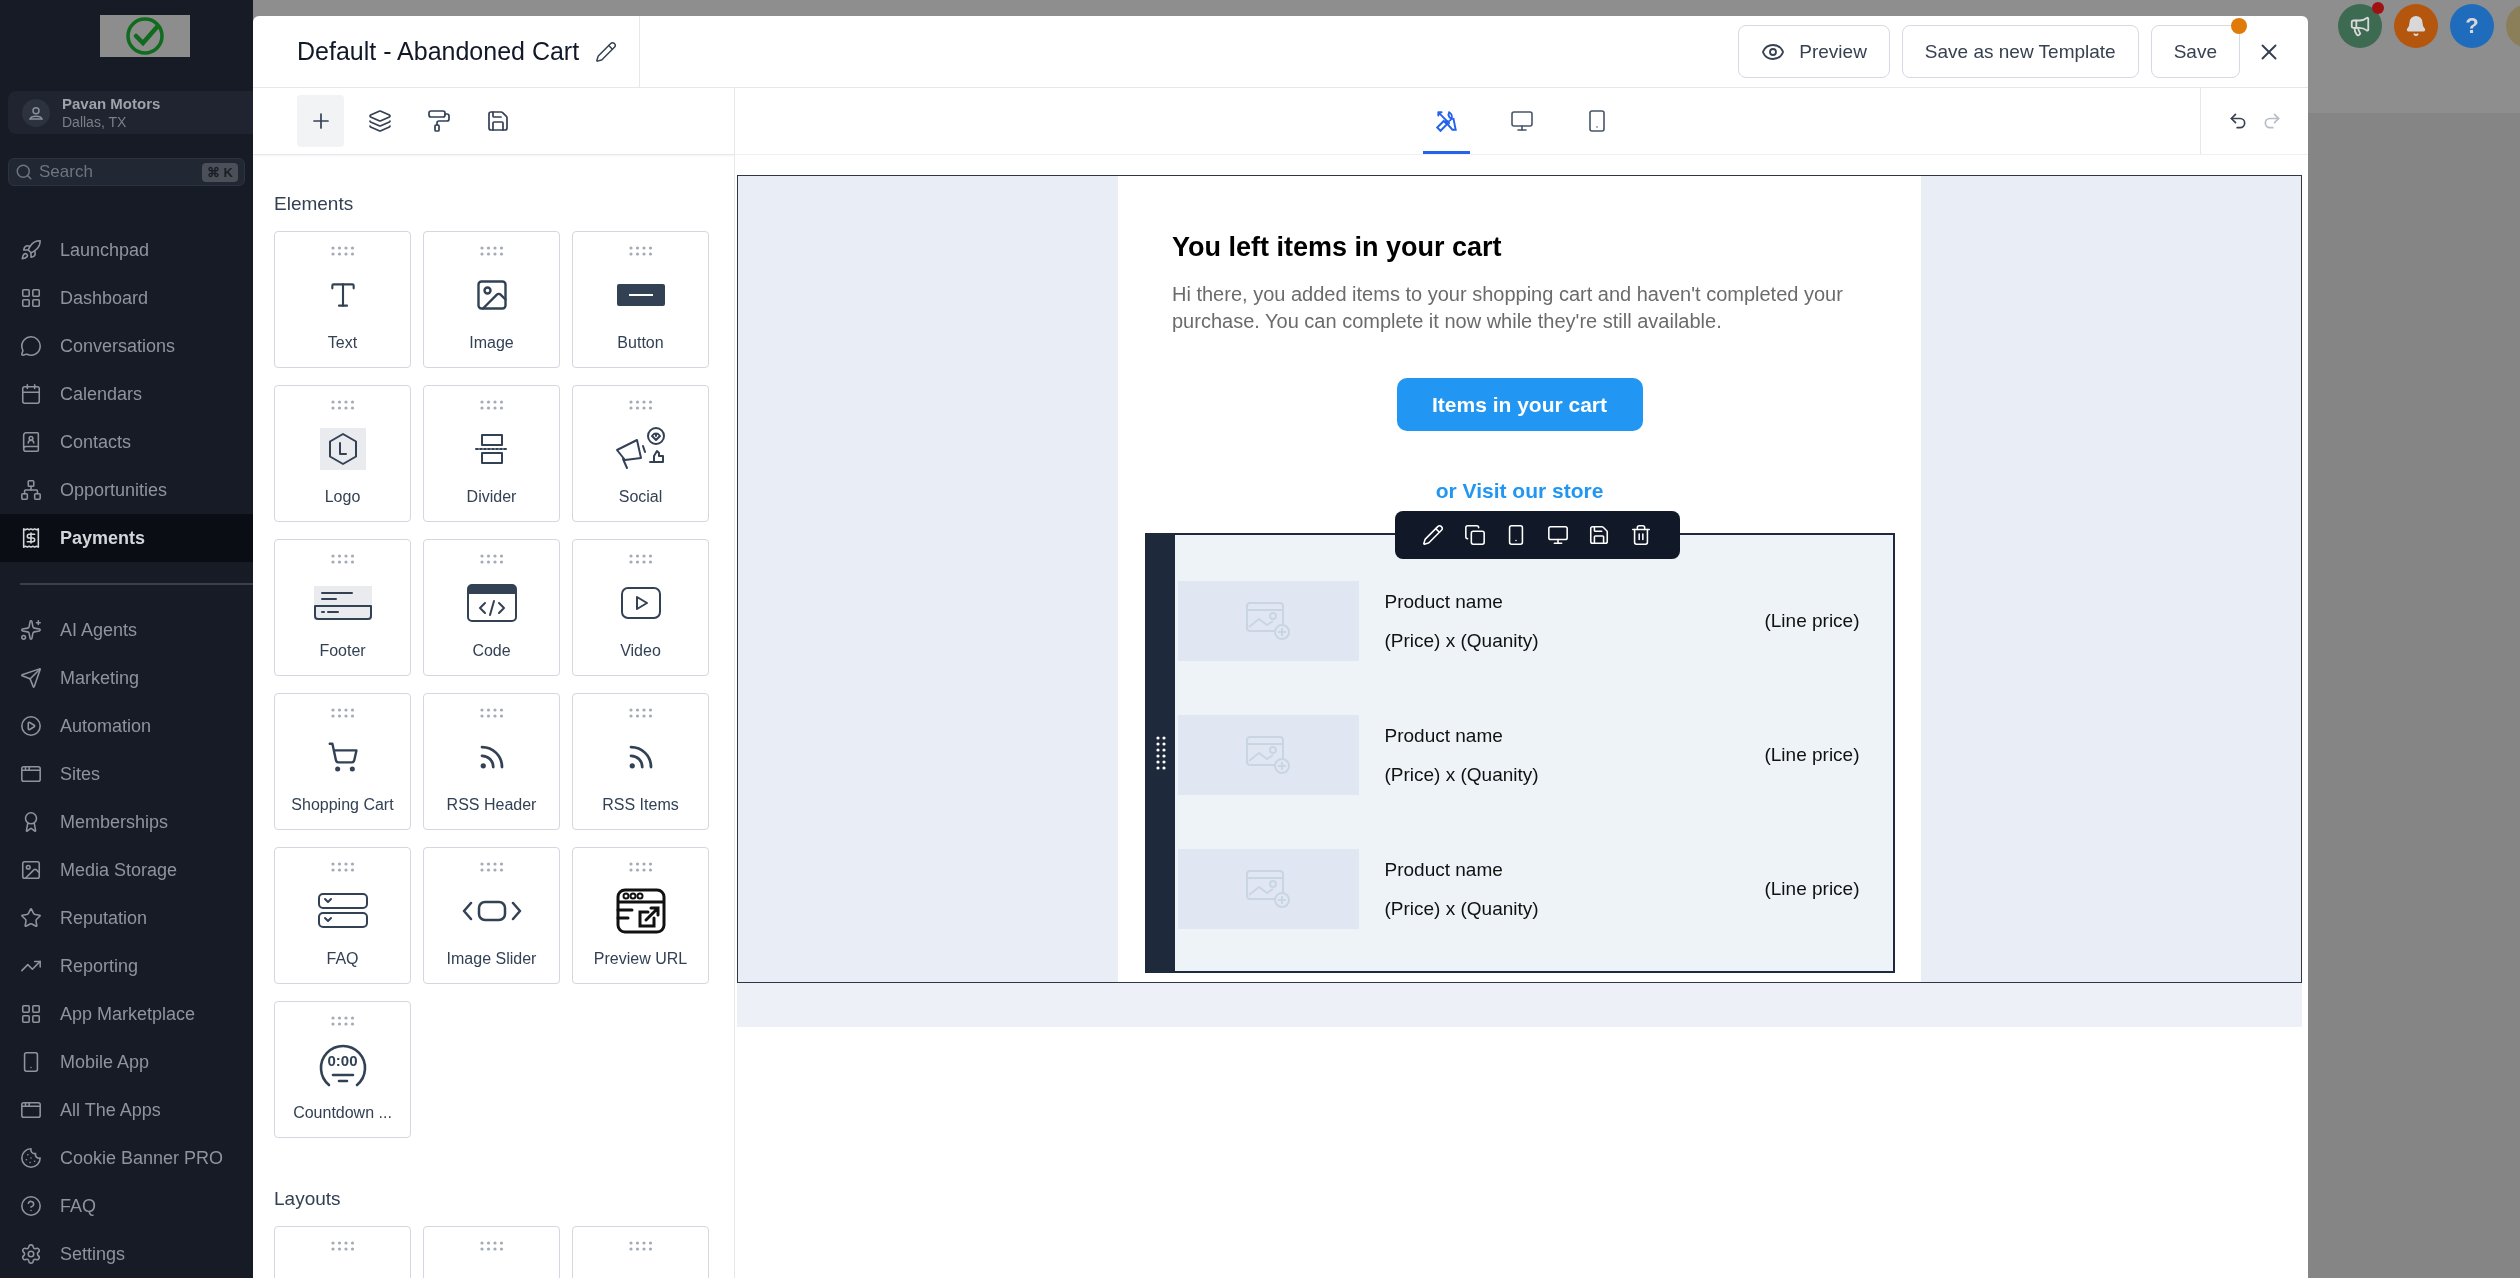 The height and width of the screenshot is (1278, 2520). I want to click on nav-item: Settings, so click(126, 1254).